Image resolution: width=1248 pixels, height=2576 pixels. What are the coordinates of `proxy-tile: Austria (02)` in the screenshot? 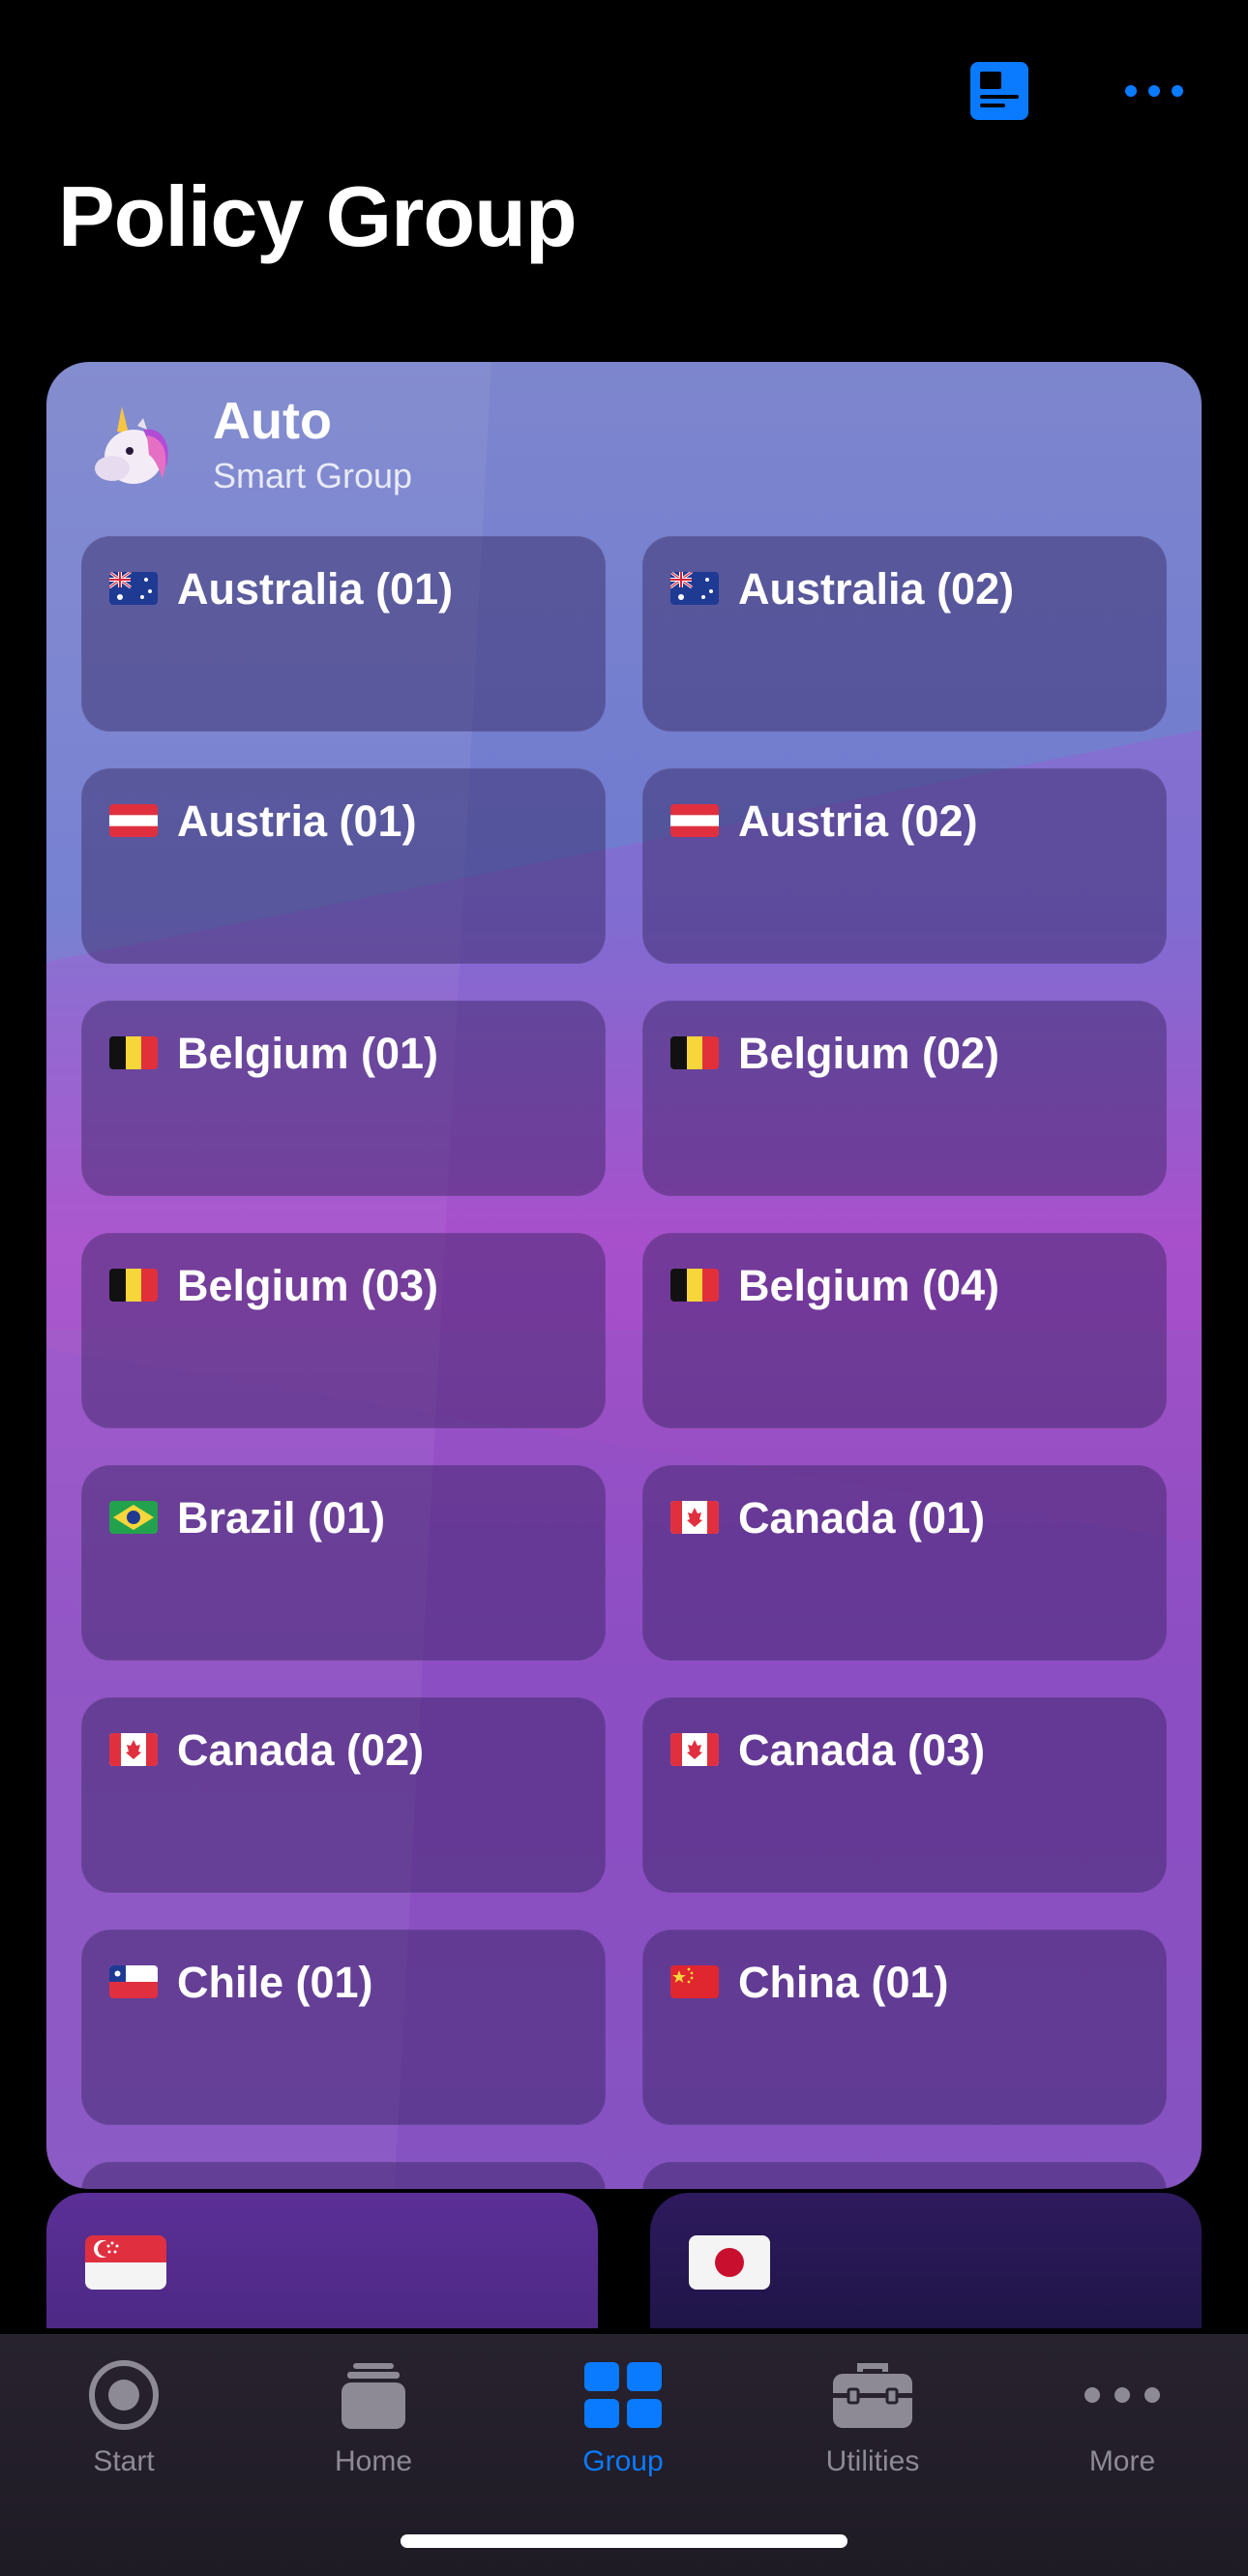 It's located at (905, 866).